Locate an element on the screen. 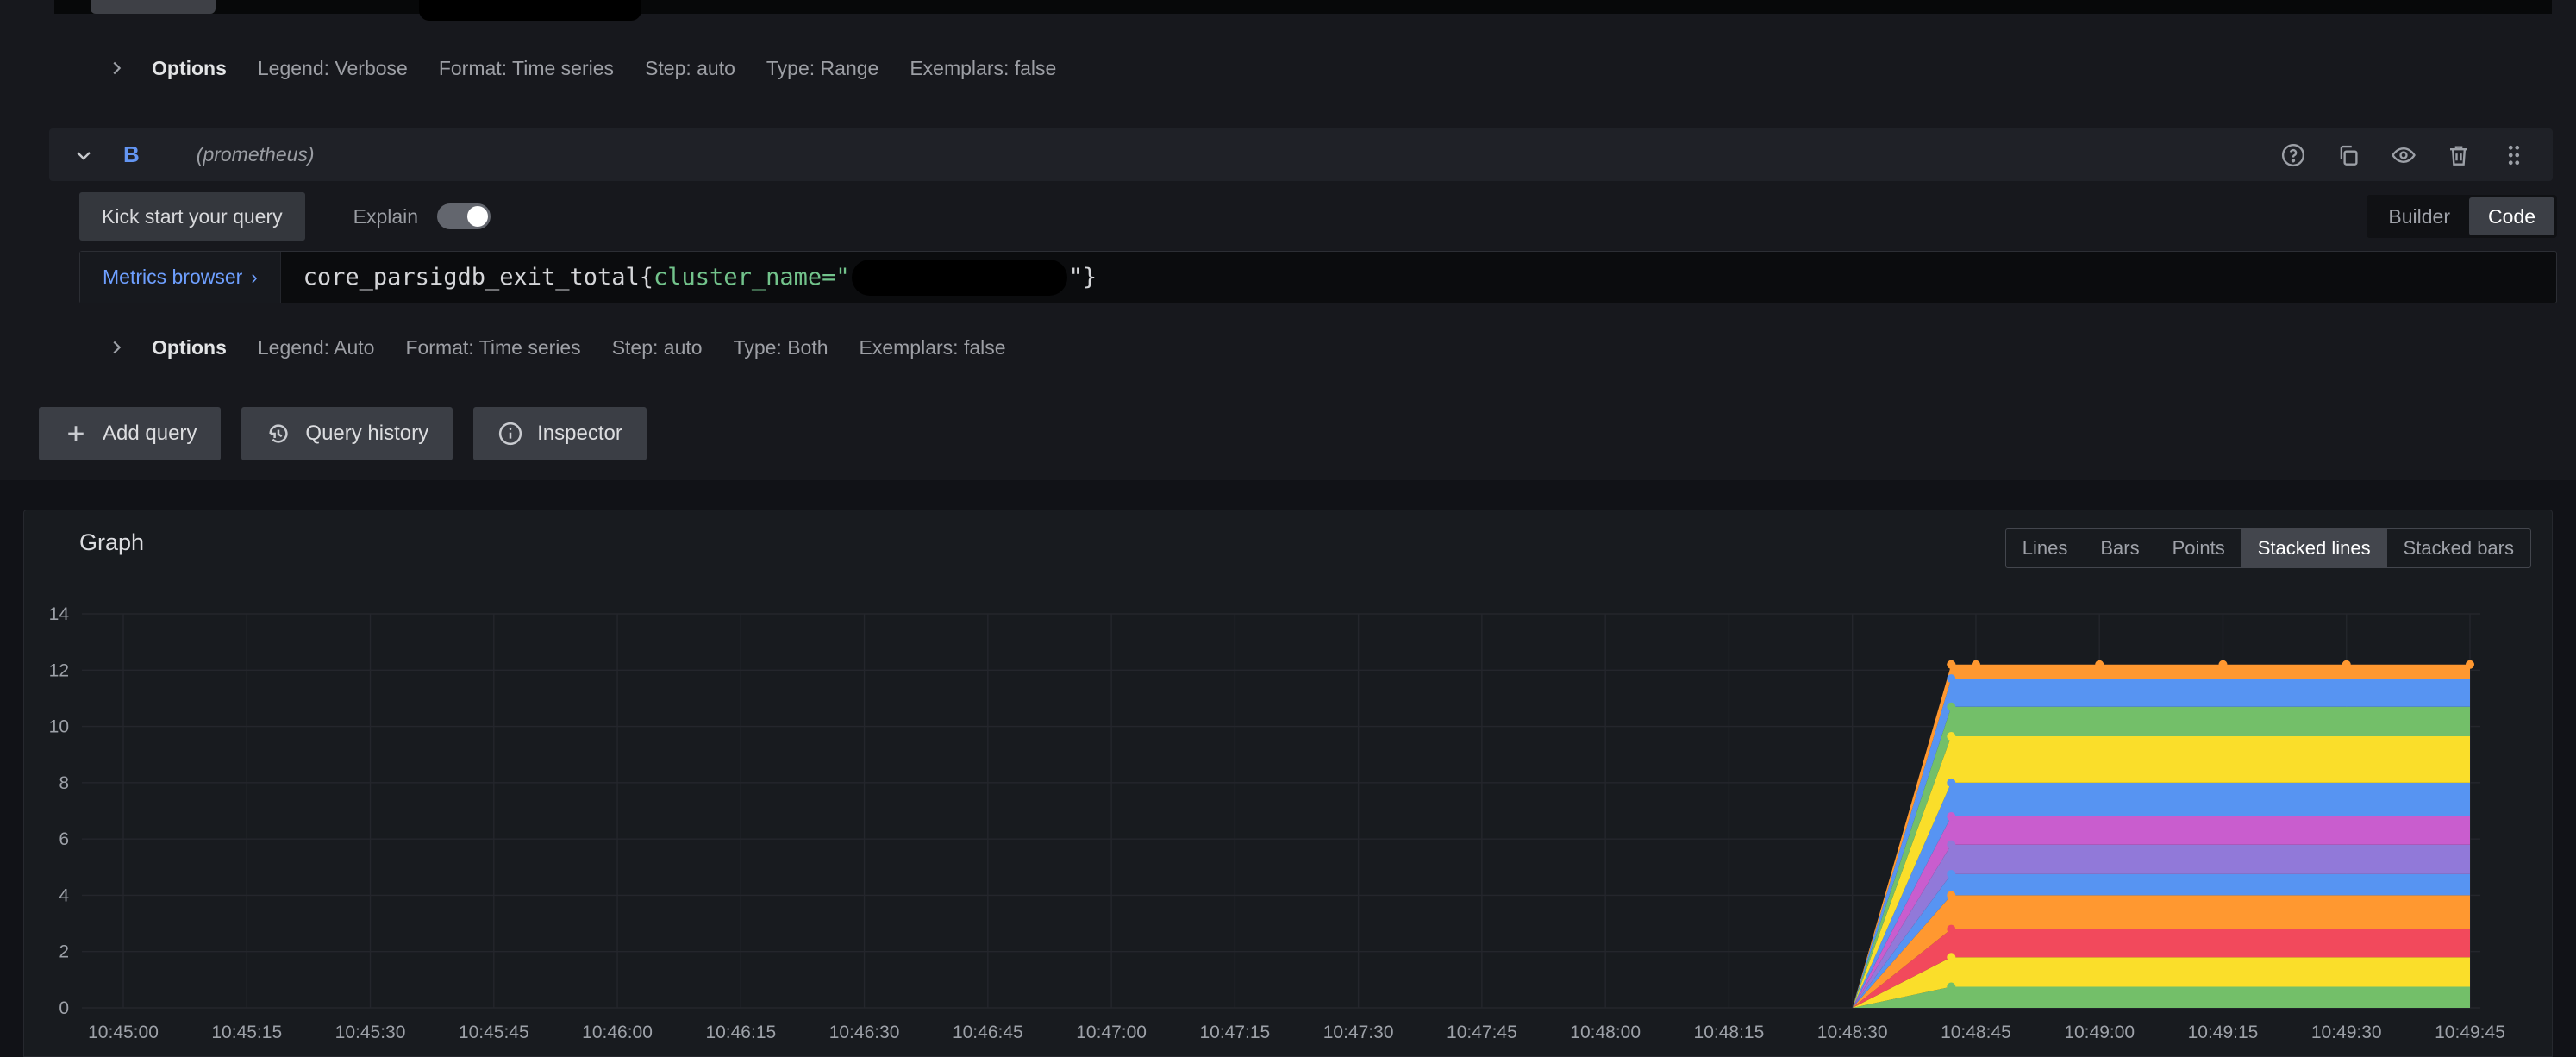 The height and width of the screenshot is (1057, 2576). query-header-actions is located at coordinates (2404, 155).